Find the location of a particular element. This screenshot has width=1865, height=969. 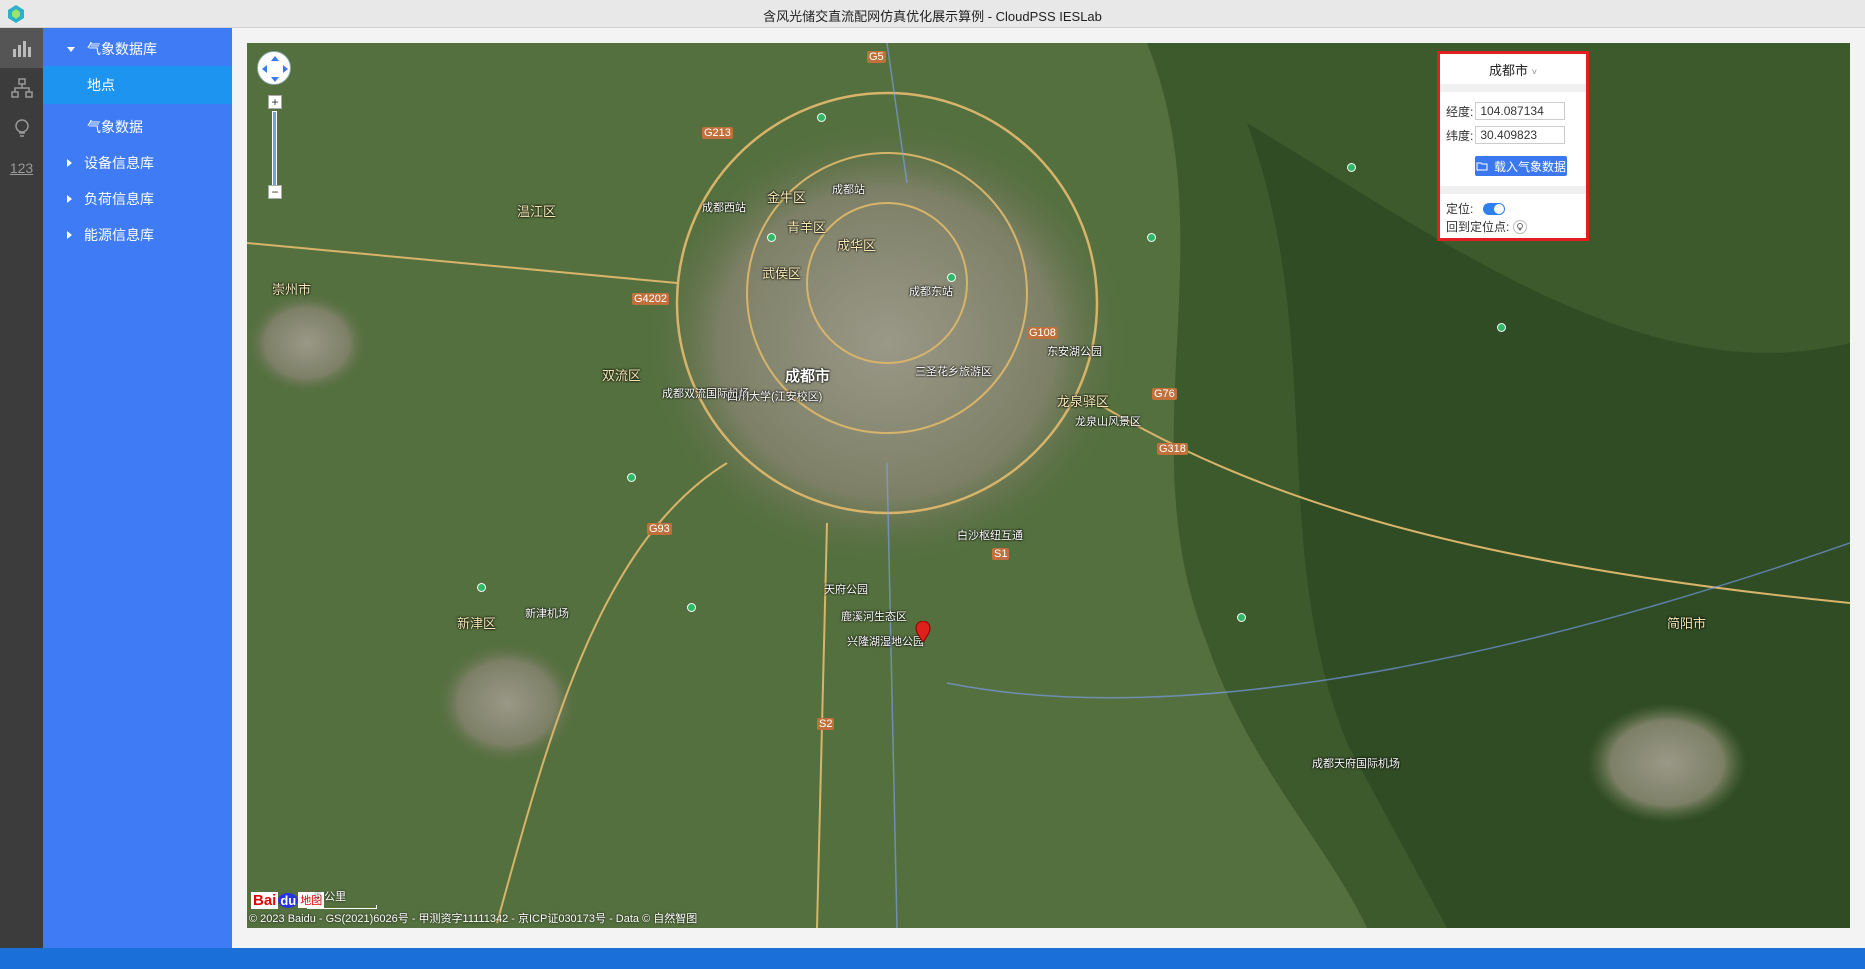

icon-rail: 123 is located at coordinates (21, 488).